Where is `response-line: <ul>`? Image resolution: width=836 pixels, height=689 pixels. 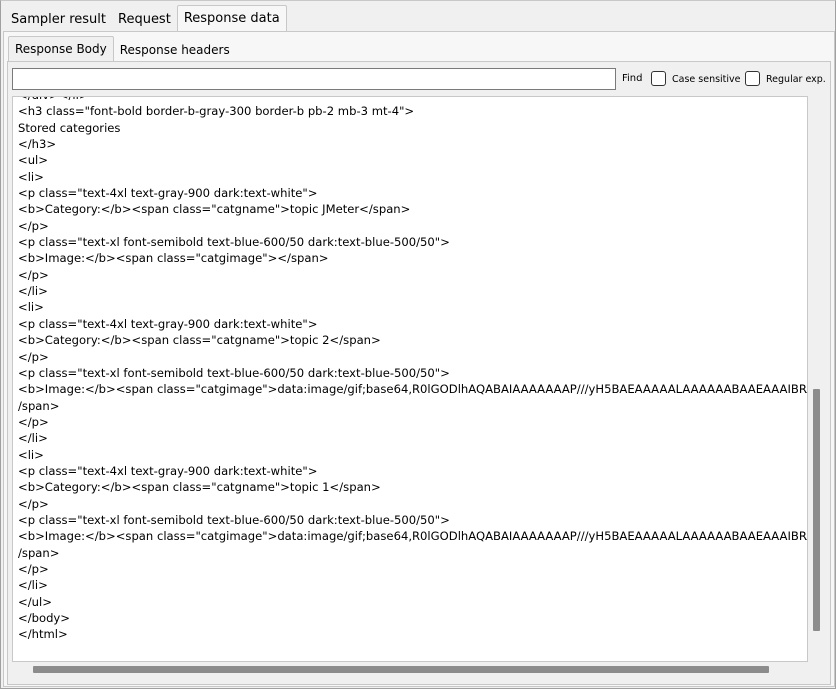 response-line: <ul> is located at coordinates (33, 160).